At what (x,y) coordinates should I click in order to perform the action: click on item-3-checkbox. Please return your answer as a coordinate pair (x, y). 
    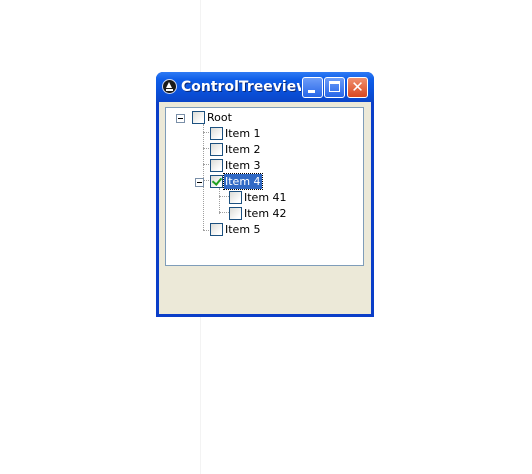
    Looking at the image, I should click on (216, 165).